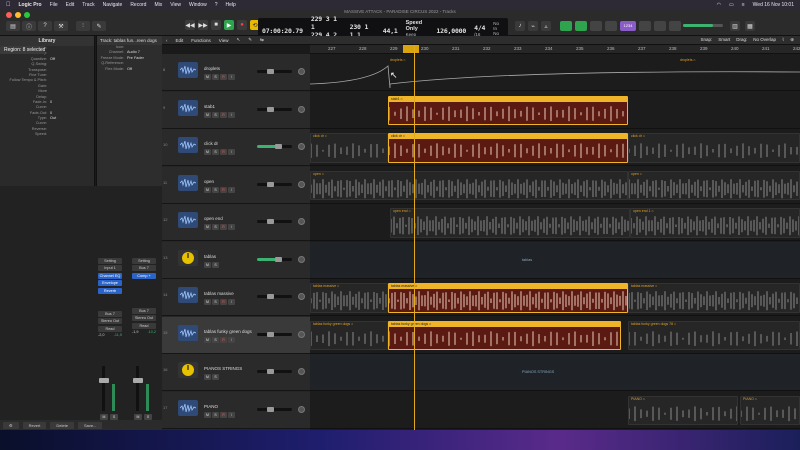  What do you see at coordinates (216, 5) in the screenshot?
I see `menu-extra: ?` at bounding box center [216, 5].